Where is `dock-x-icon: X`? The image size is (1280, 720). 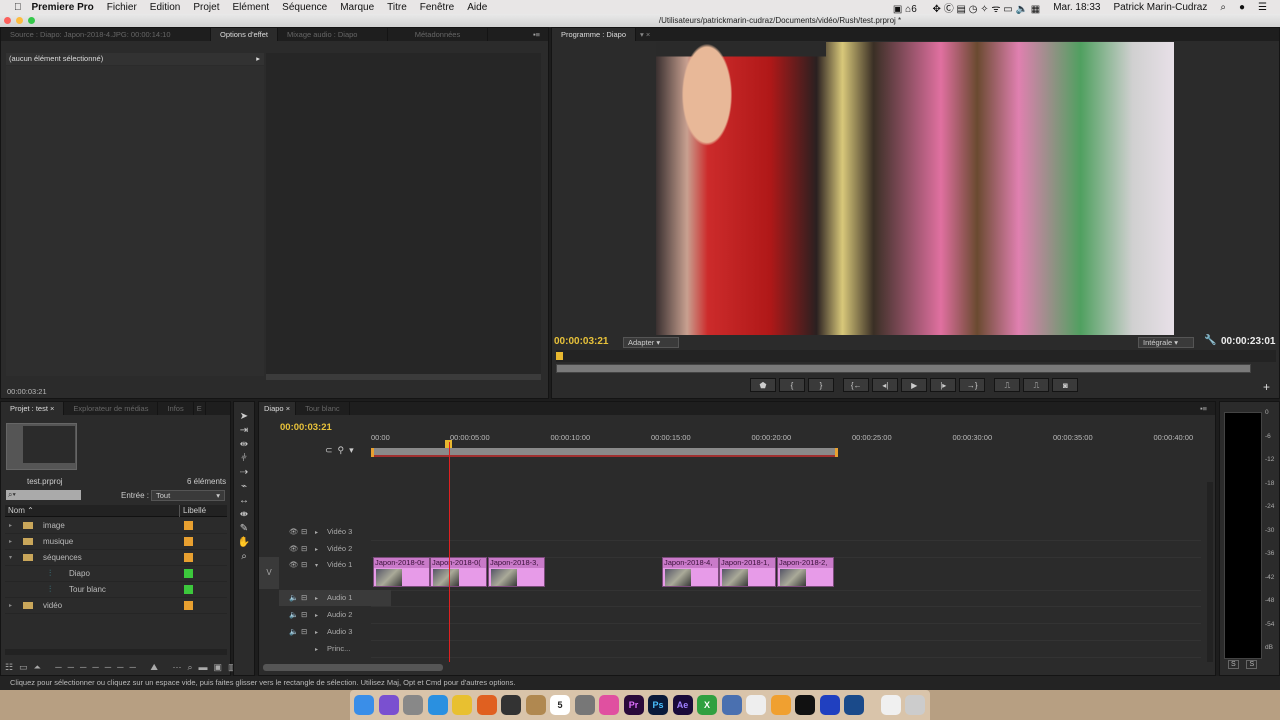
dock-x-icon: X is located at coordinates (707, 705).